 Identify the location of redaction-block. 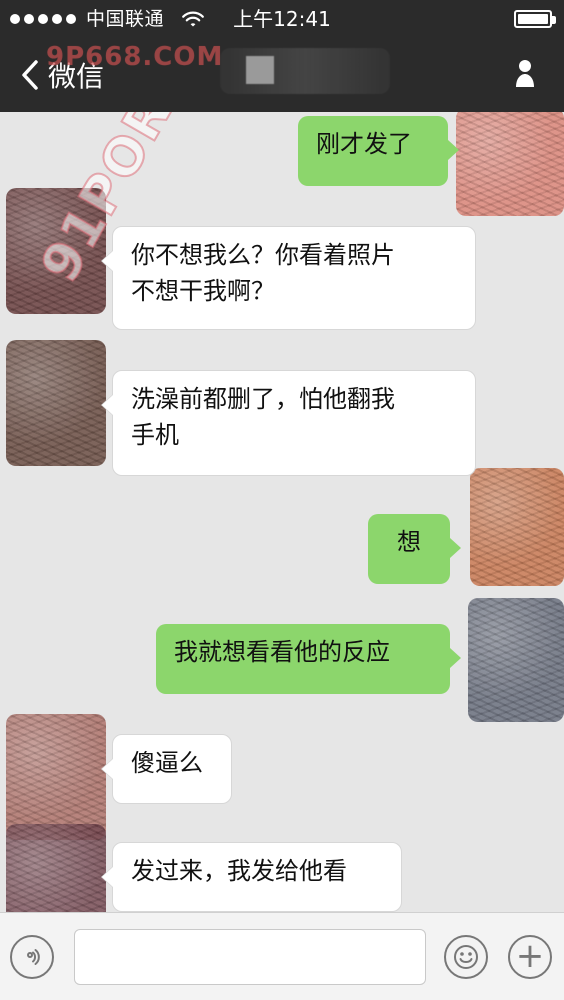
(260, 70).